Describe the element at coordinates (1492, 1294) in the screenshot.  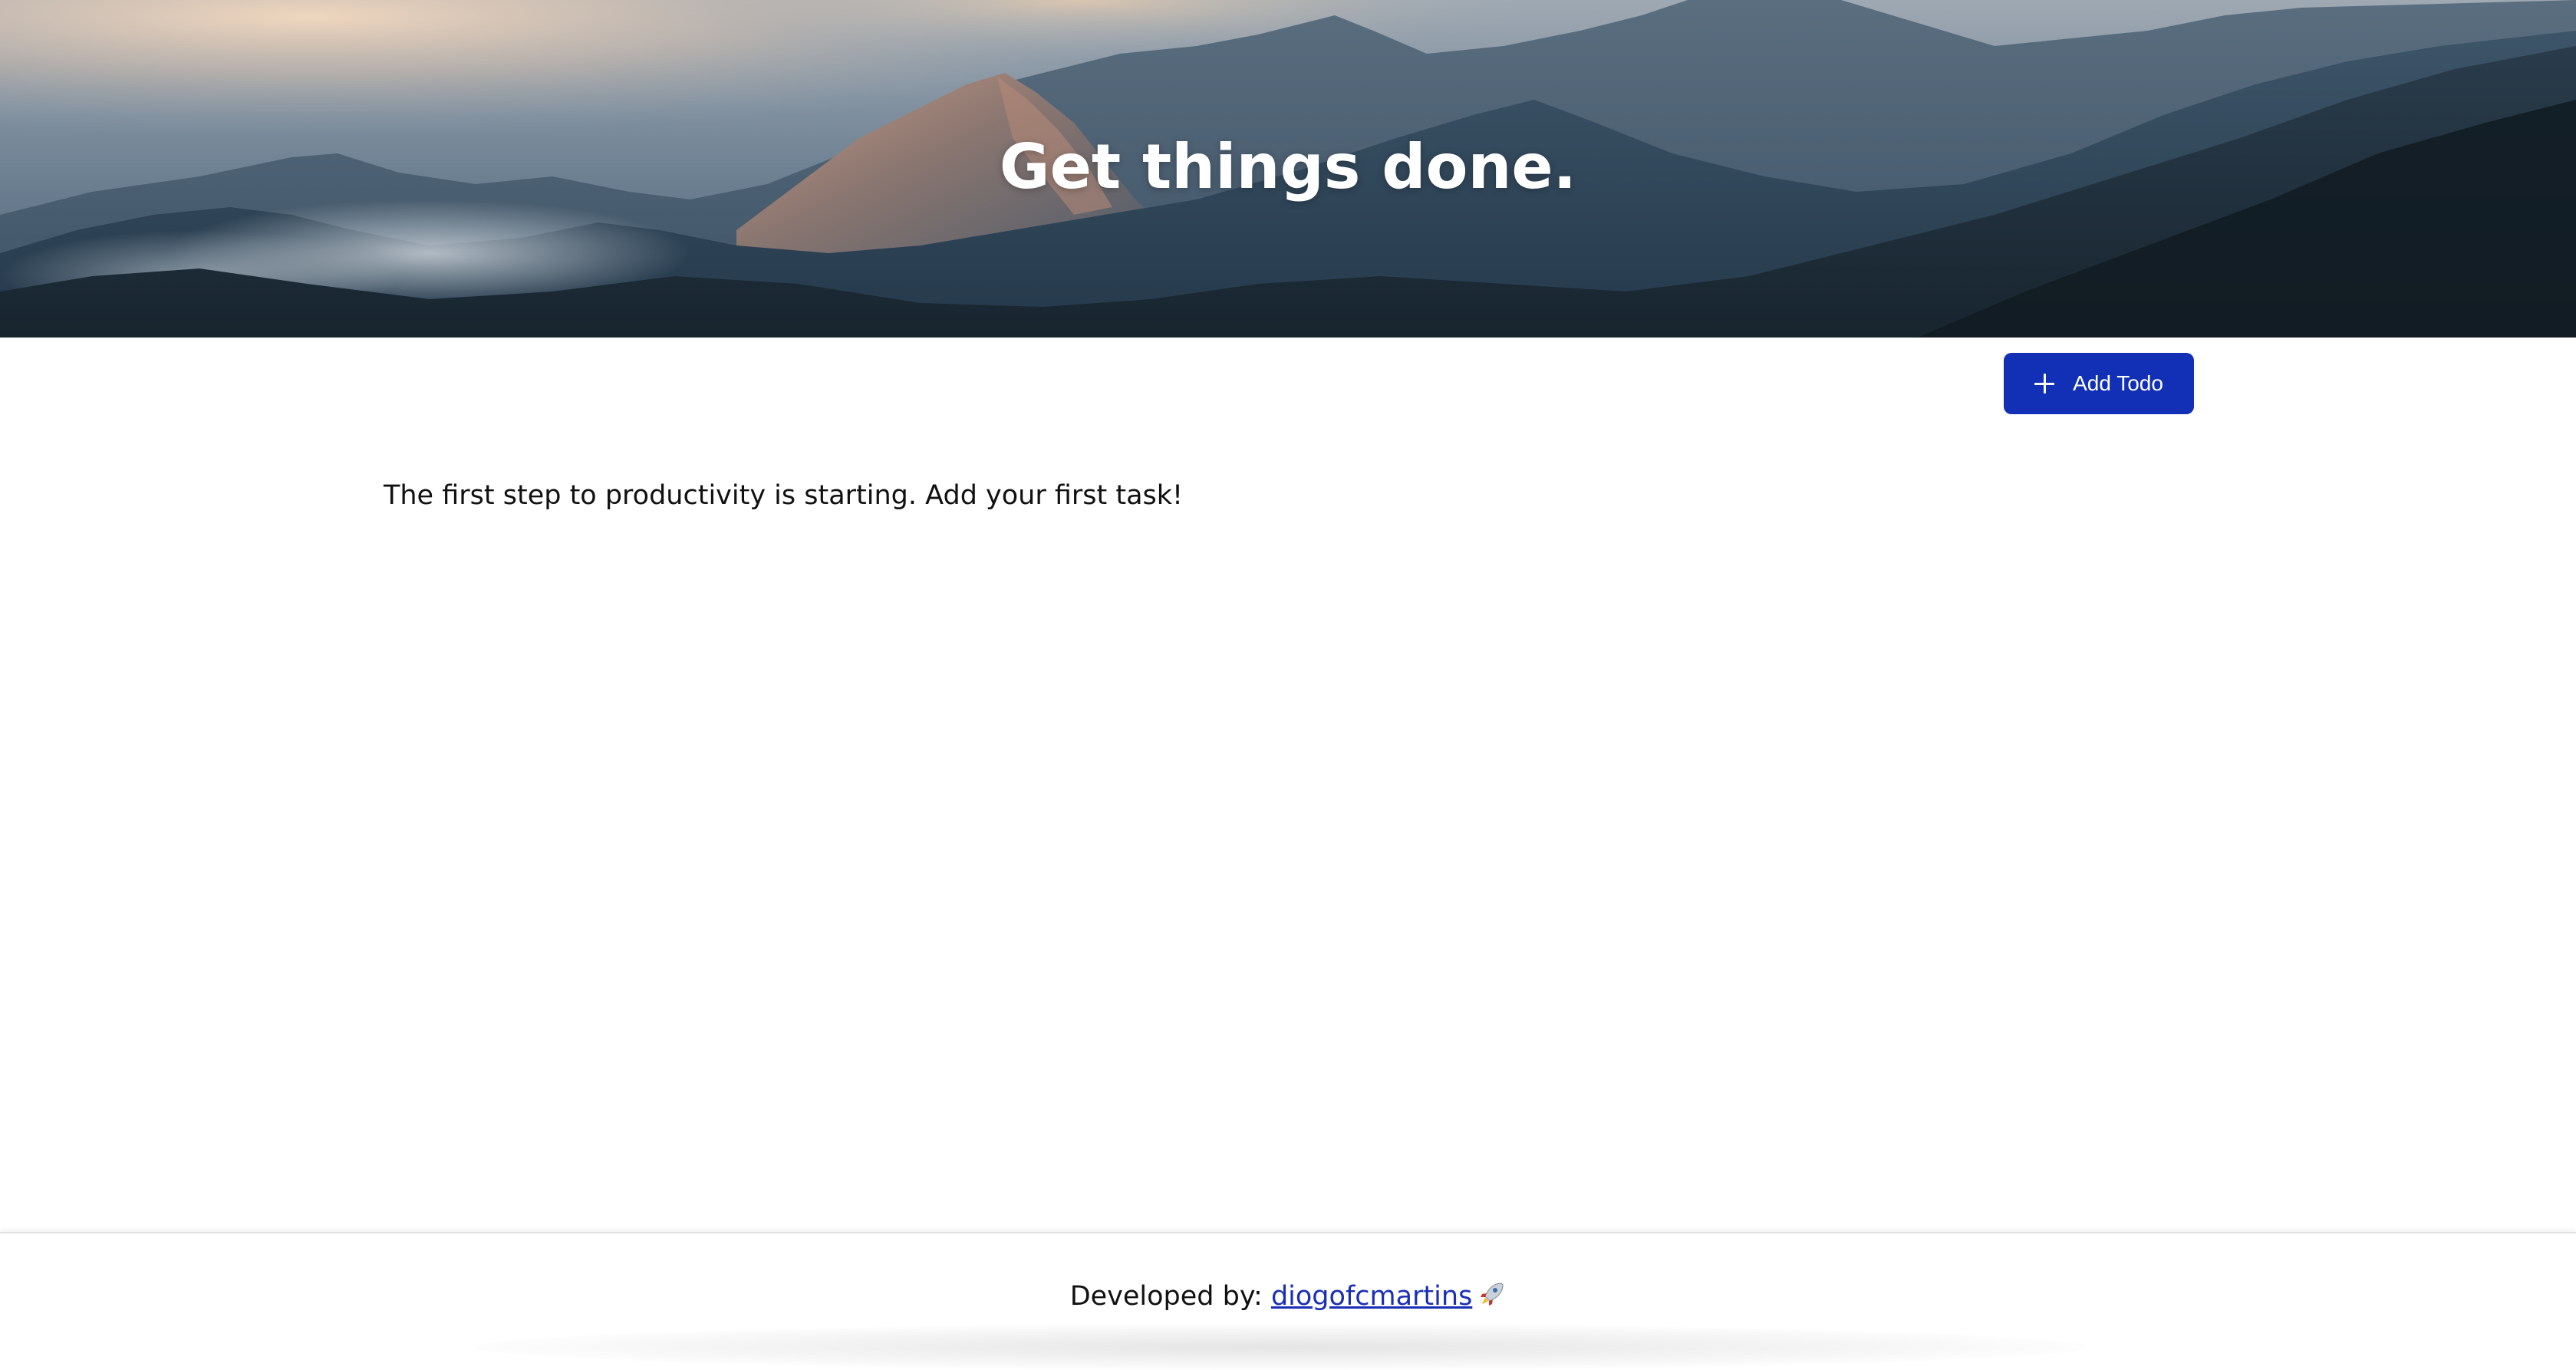
I see `rocket-icon` at that location.